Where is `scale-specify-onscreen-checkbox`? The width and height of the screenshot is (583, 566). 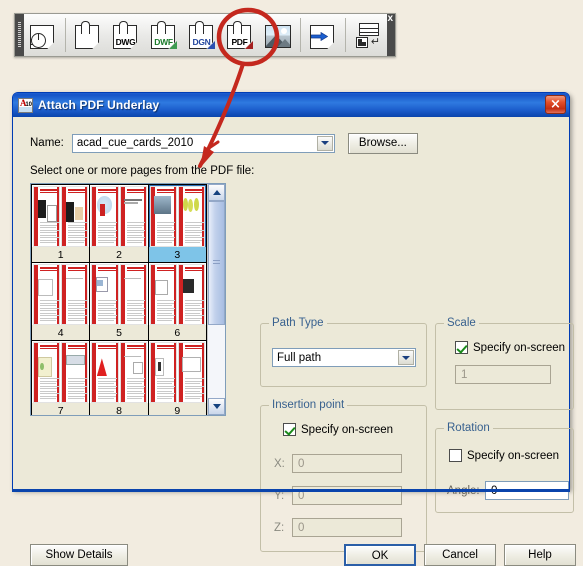
scale-specify-onscreen-checkbox is located at coordinates (461, 347).